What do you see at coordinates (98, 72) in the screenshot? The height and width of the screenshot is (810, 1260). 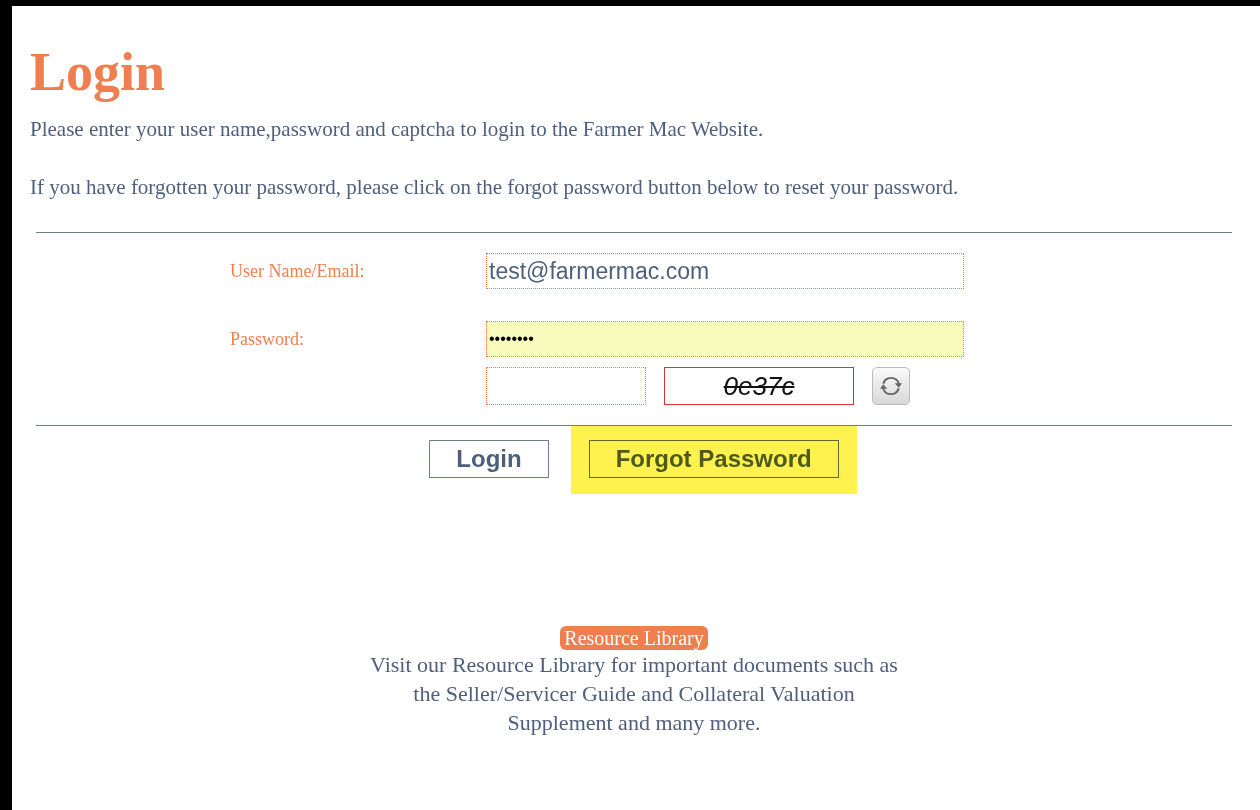 I see `page-title: Login` at bounding box center [98, 72].